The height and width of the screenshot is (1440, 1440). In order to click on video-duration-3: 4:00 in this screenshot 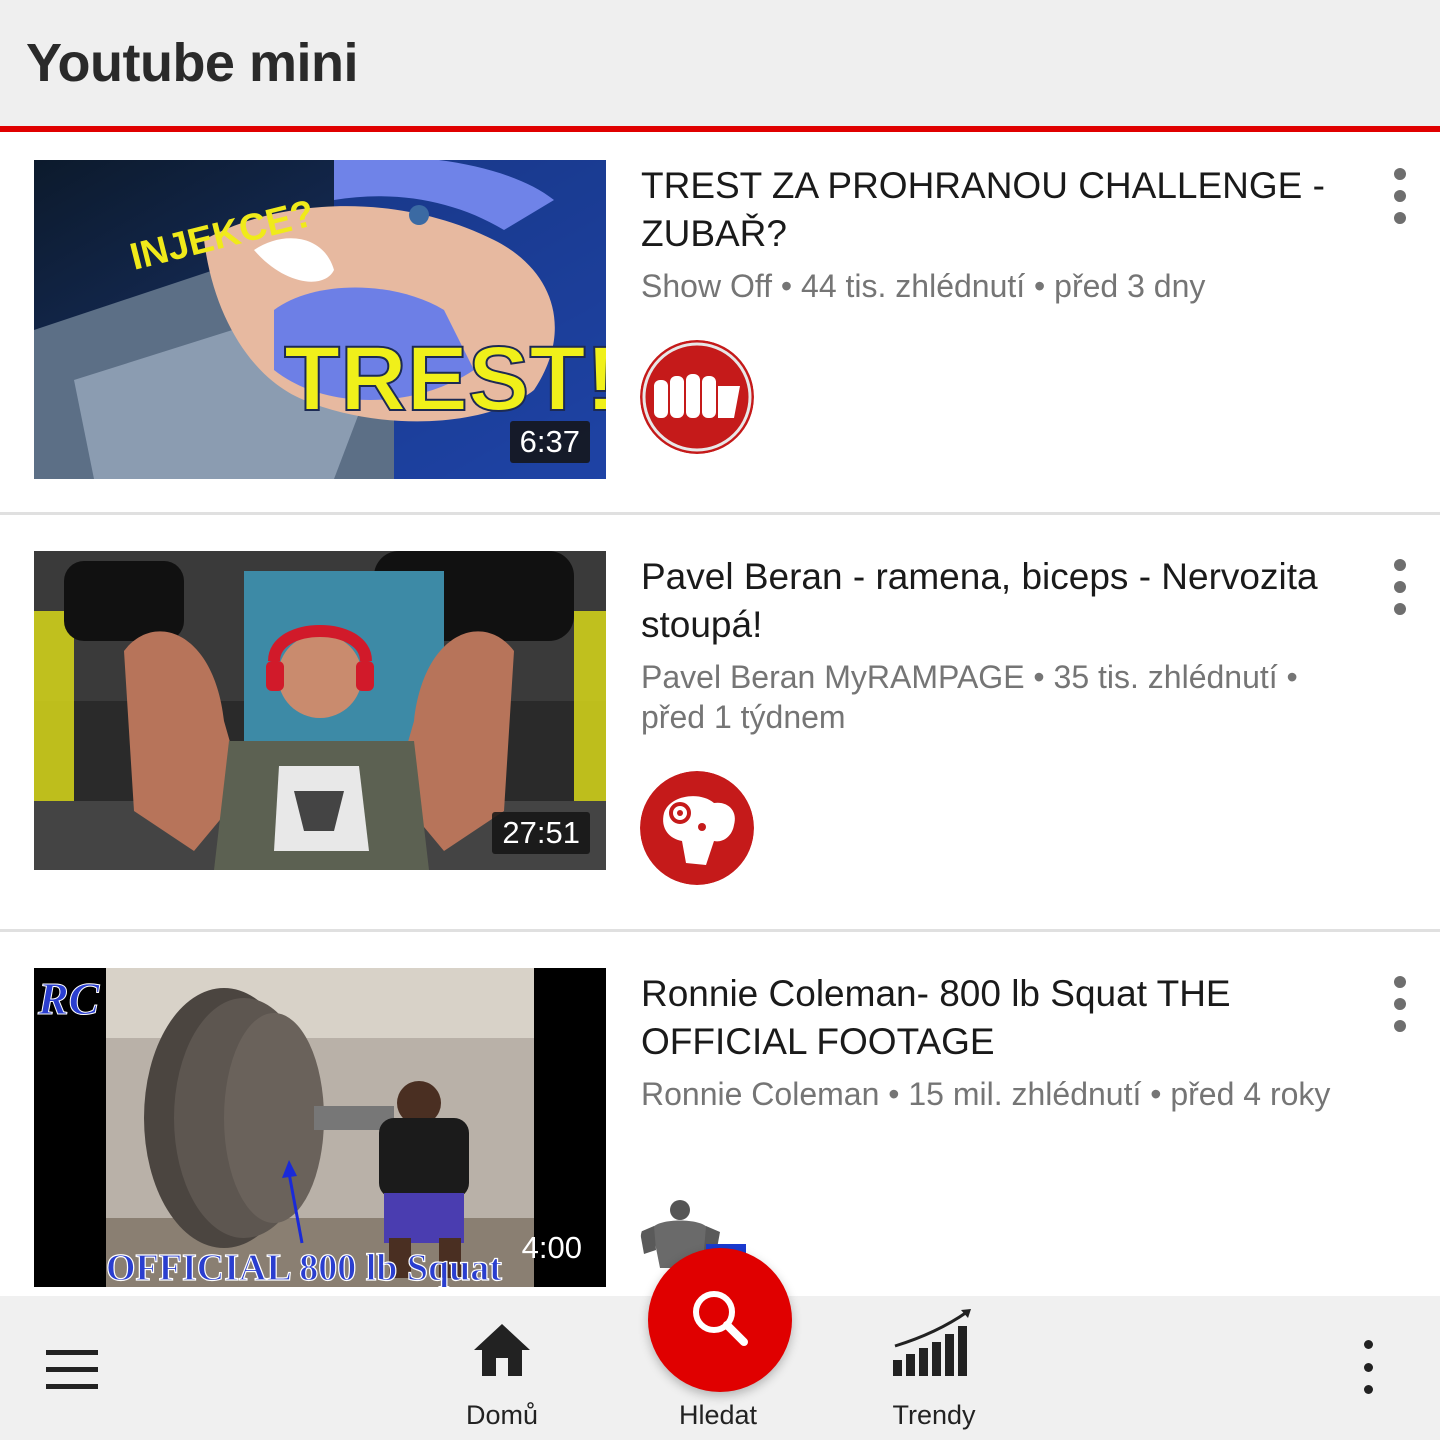, I will do `click(551, 1247)`.